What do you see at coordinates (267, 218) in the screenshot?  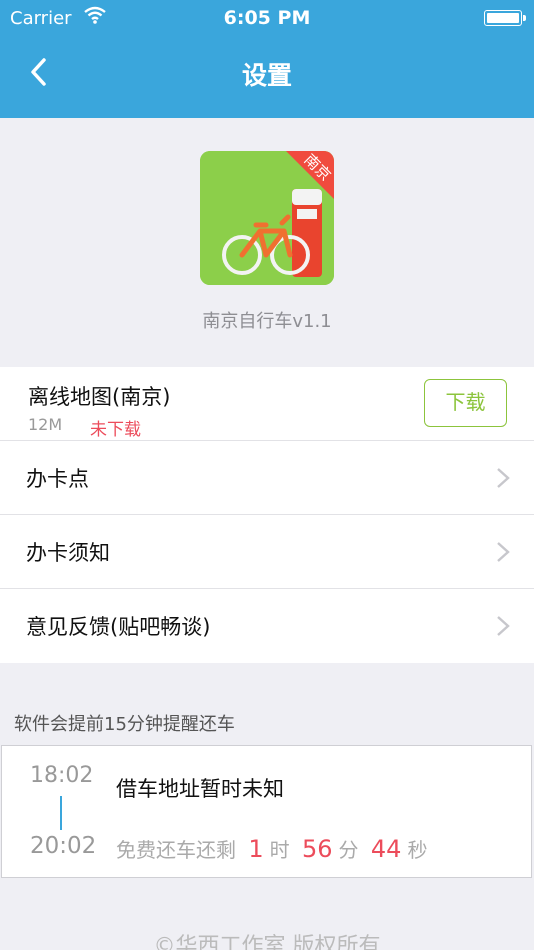 I see `app-logo: 南京` at bounding box center [267, 218].